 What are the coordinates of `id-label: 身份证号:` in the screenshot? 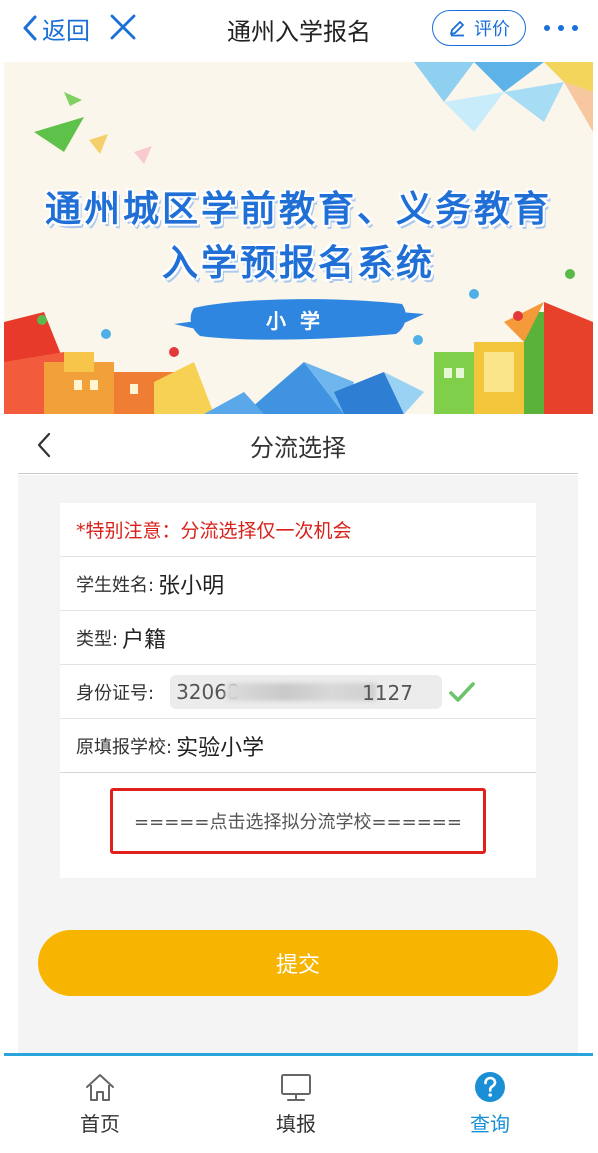 It's located at (115, 693).